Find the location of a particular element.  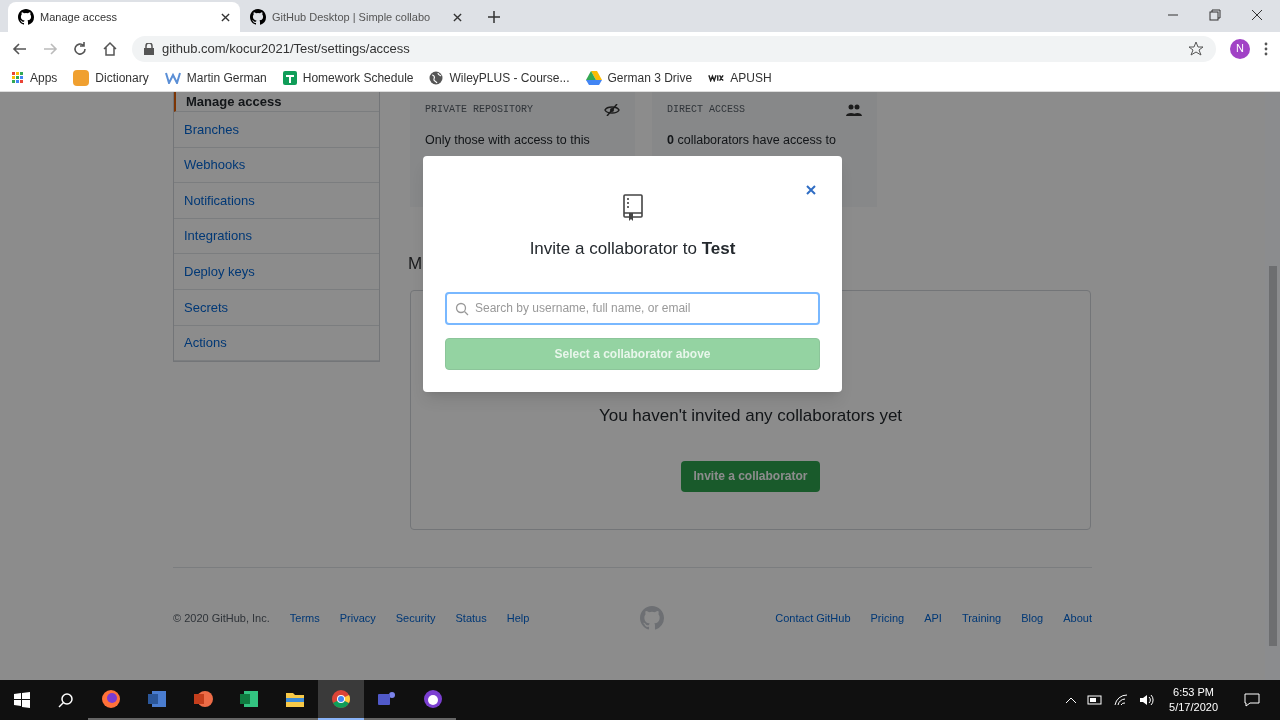

sidebar-item: Integrations is located at coordinates (276, 236).